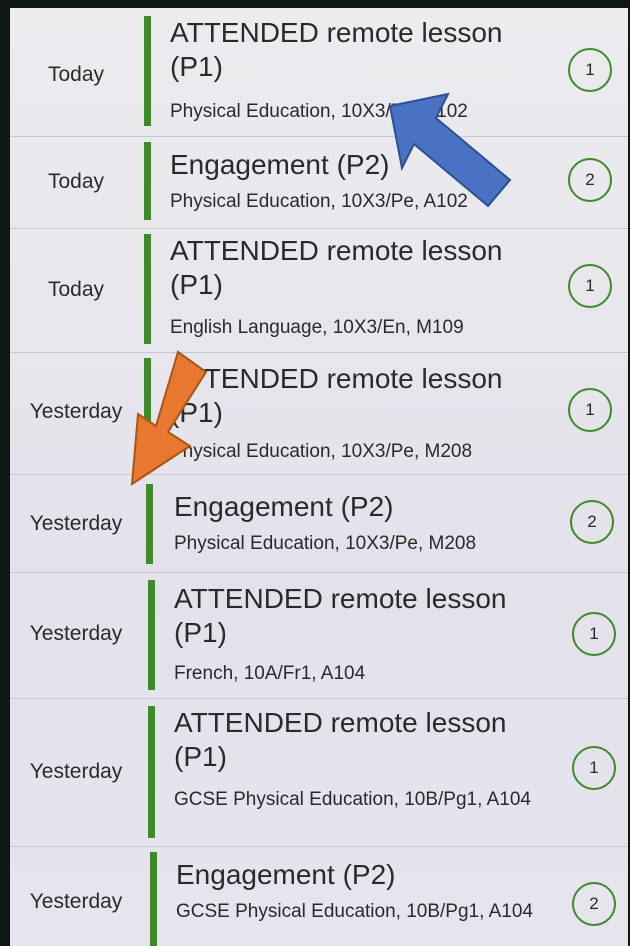 The image size is (630, 946). Describe the element at coordinates (317, 327) in the screenshot. I see `lesson-detail: English Language, 10X3/En, M109` at that location.